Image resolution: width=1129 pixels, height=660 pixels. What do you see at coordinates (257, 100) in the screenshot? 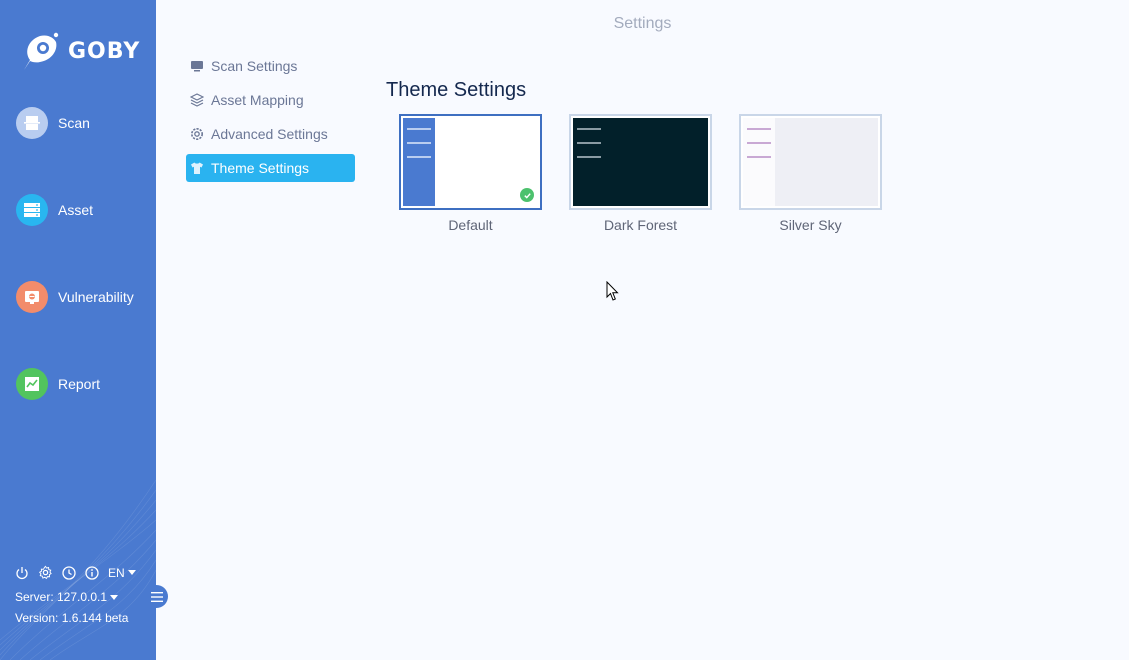
I see `menu-label: Asset Mapping` at bounding box center [257, 100].